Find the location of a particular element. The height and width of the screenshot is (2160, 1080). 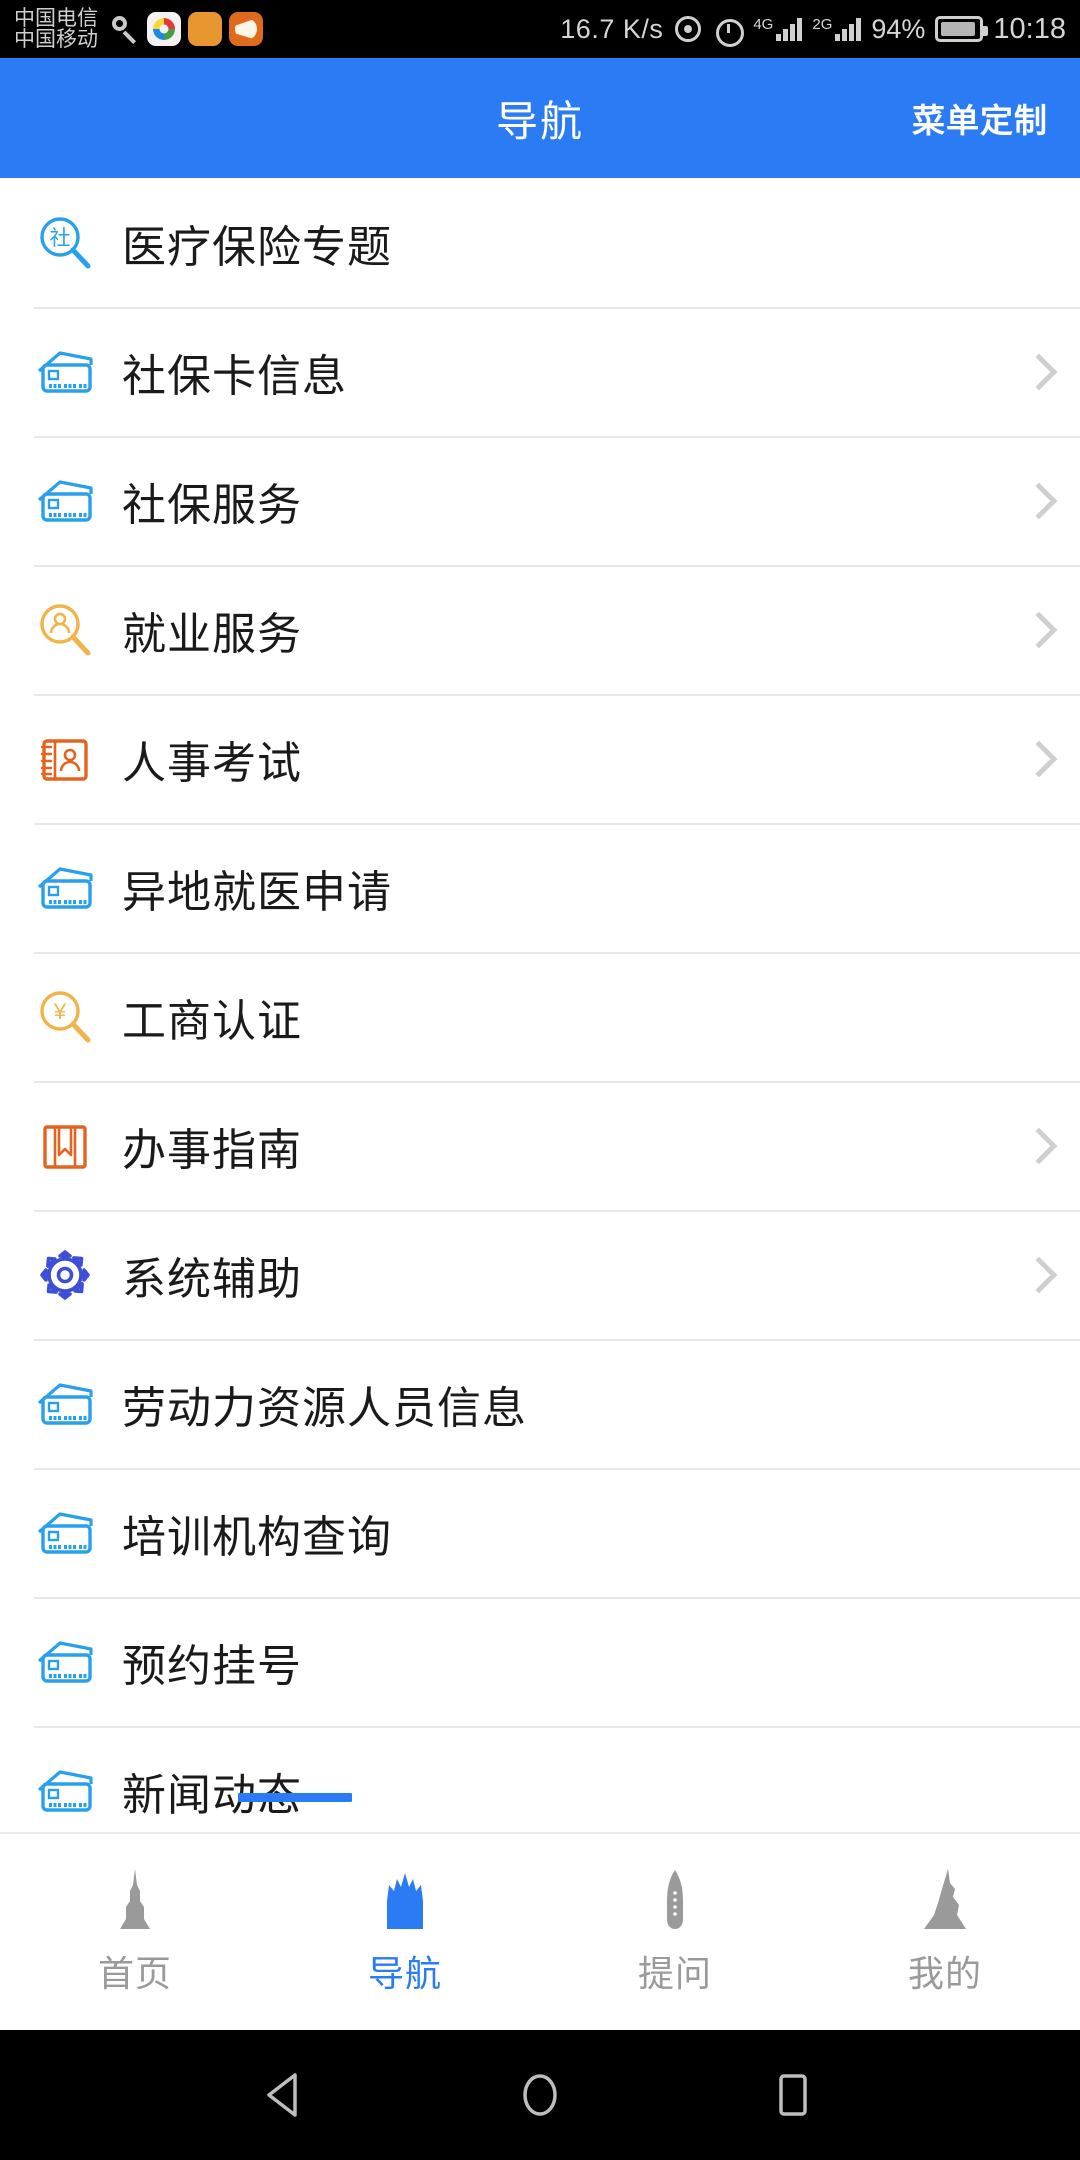

menu-customize-button: 菜单定制 is located at coordinates (980, 118).